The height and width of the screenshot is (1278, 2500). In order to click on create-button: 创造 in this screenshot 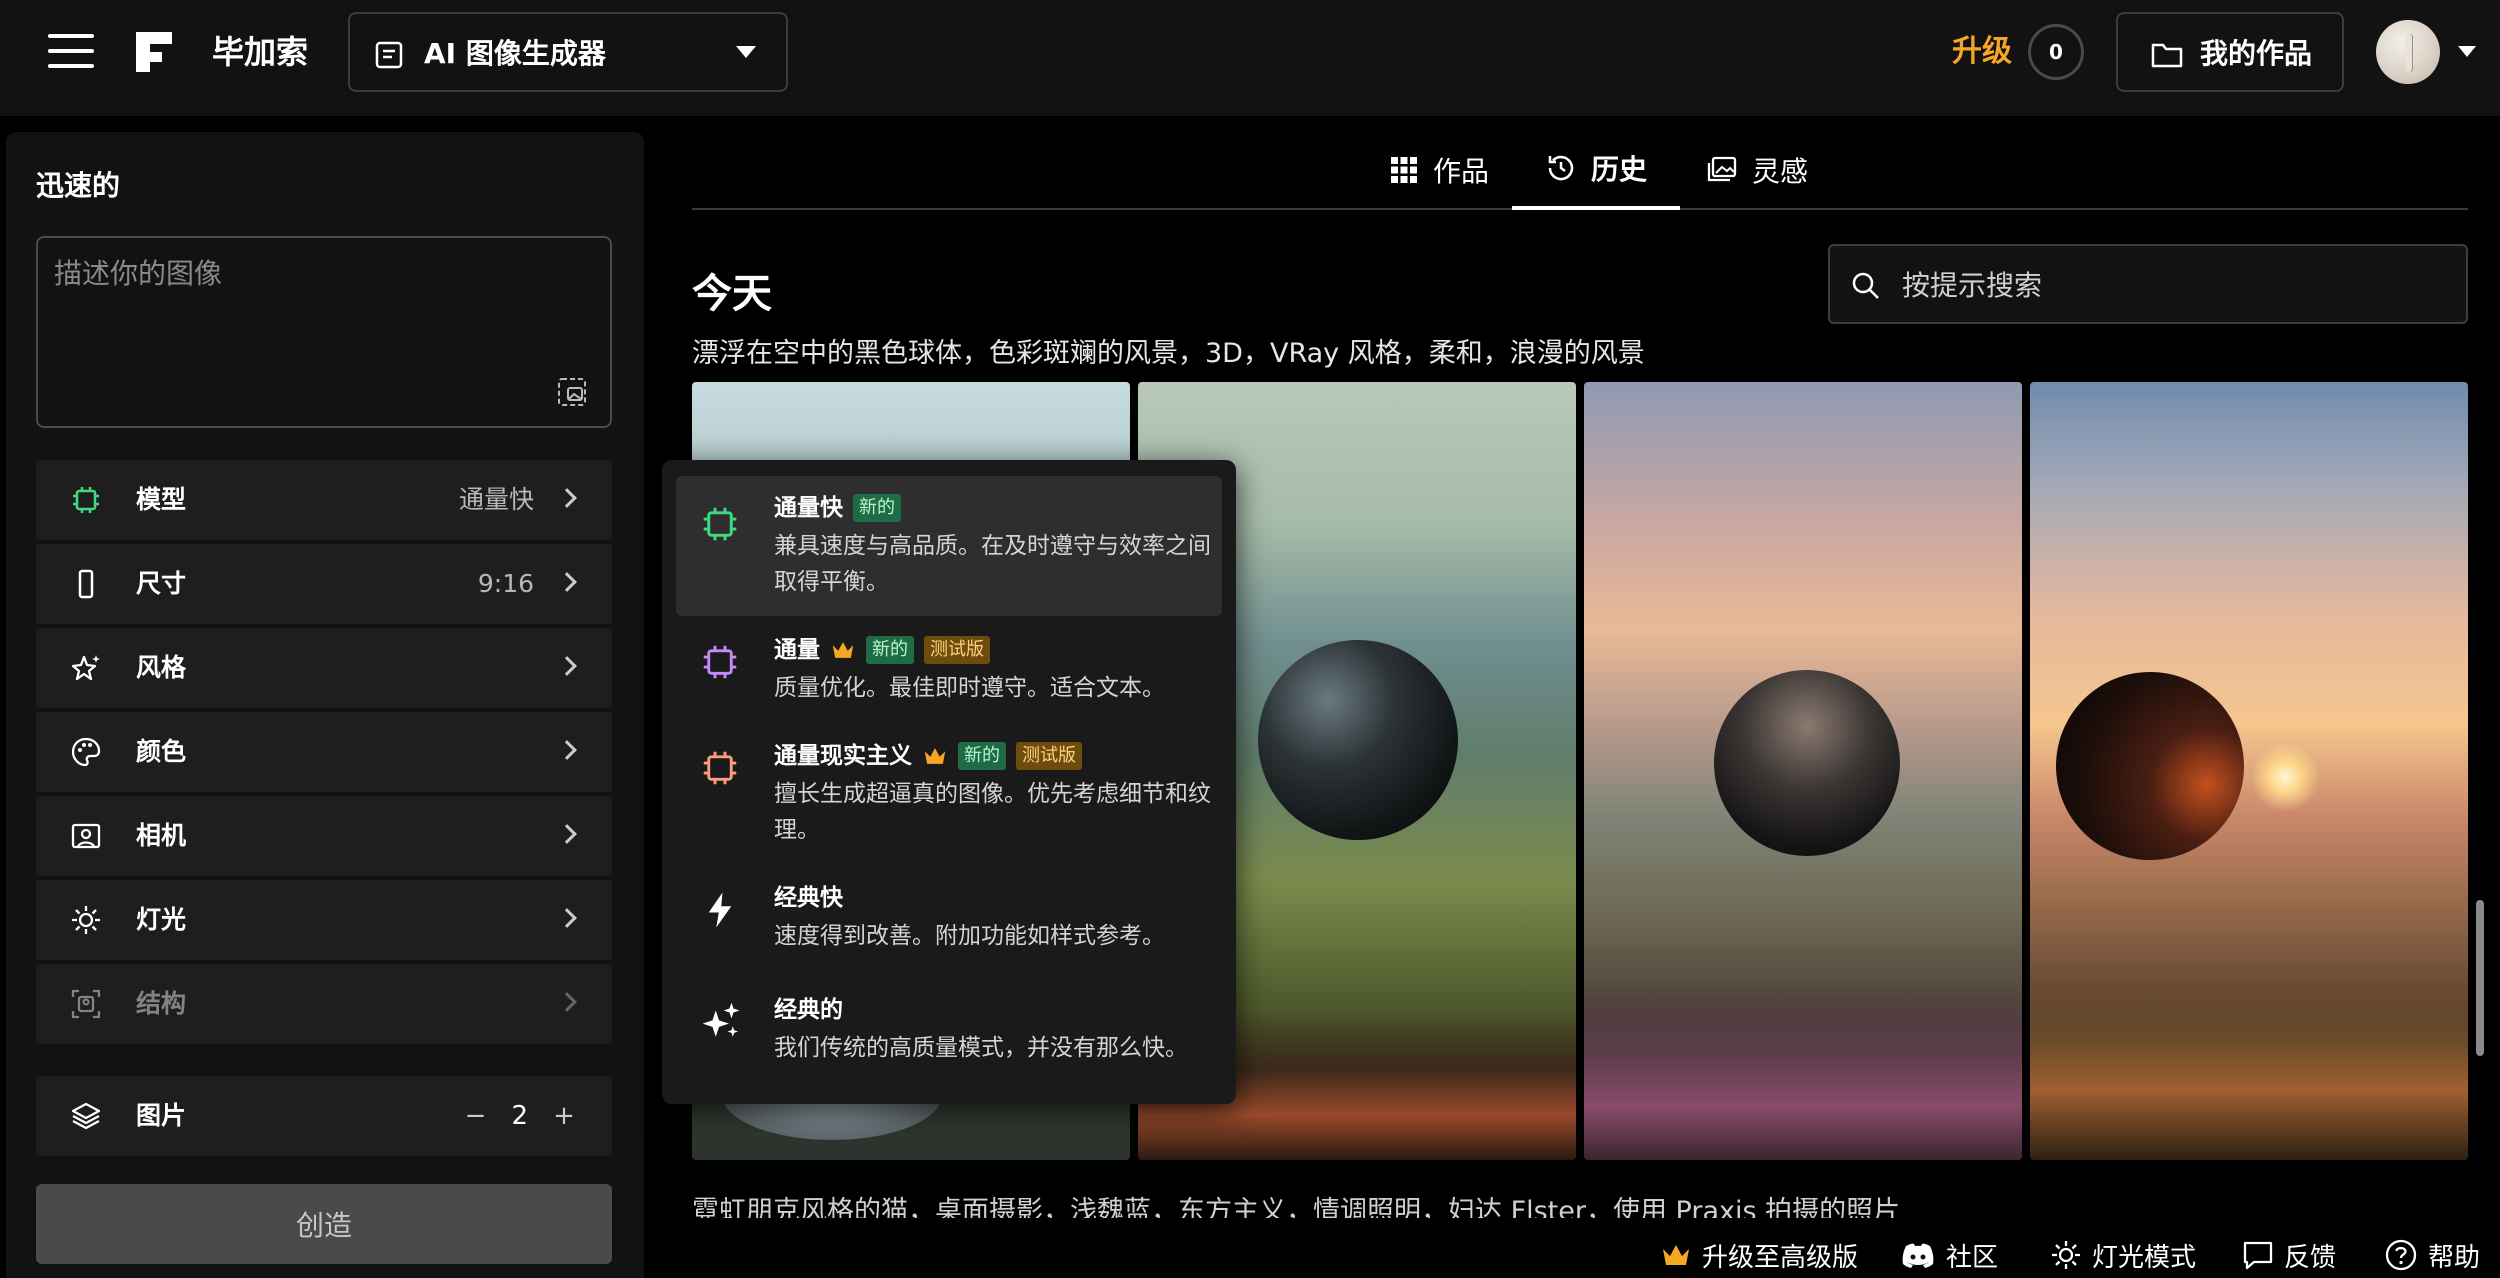, I will do `click(324, 1224)`.